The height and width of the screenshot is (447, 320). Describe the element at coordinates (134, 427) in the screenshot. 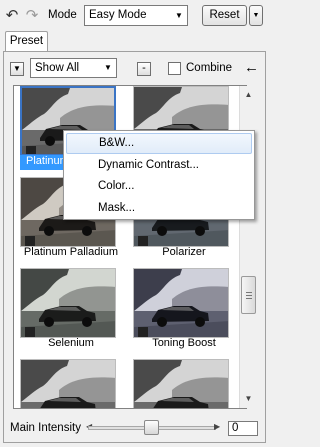

I see `intensity-row: Main Intensity ◀ ▶ 0` at that location.